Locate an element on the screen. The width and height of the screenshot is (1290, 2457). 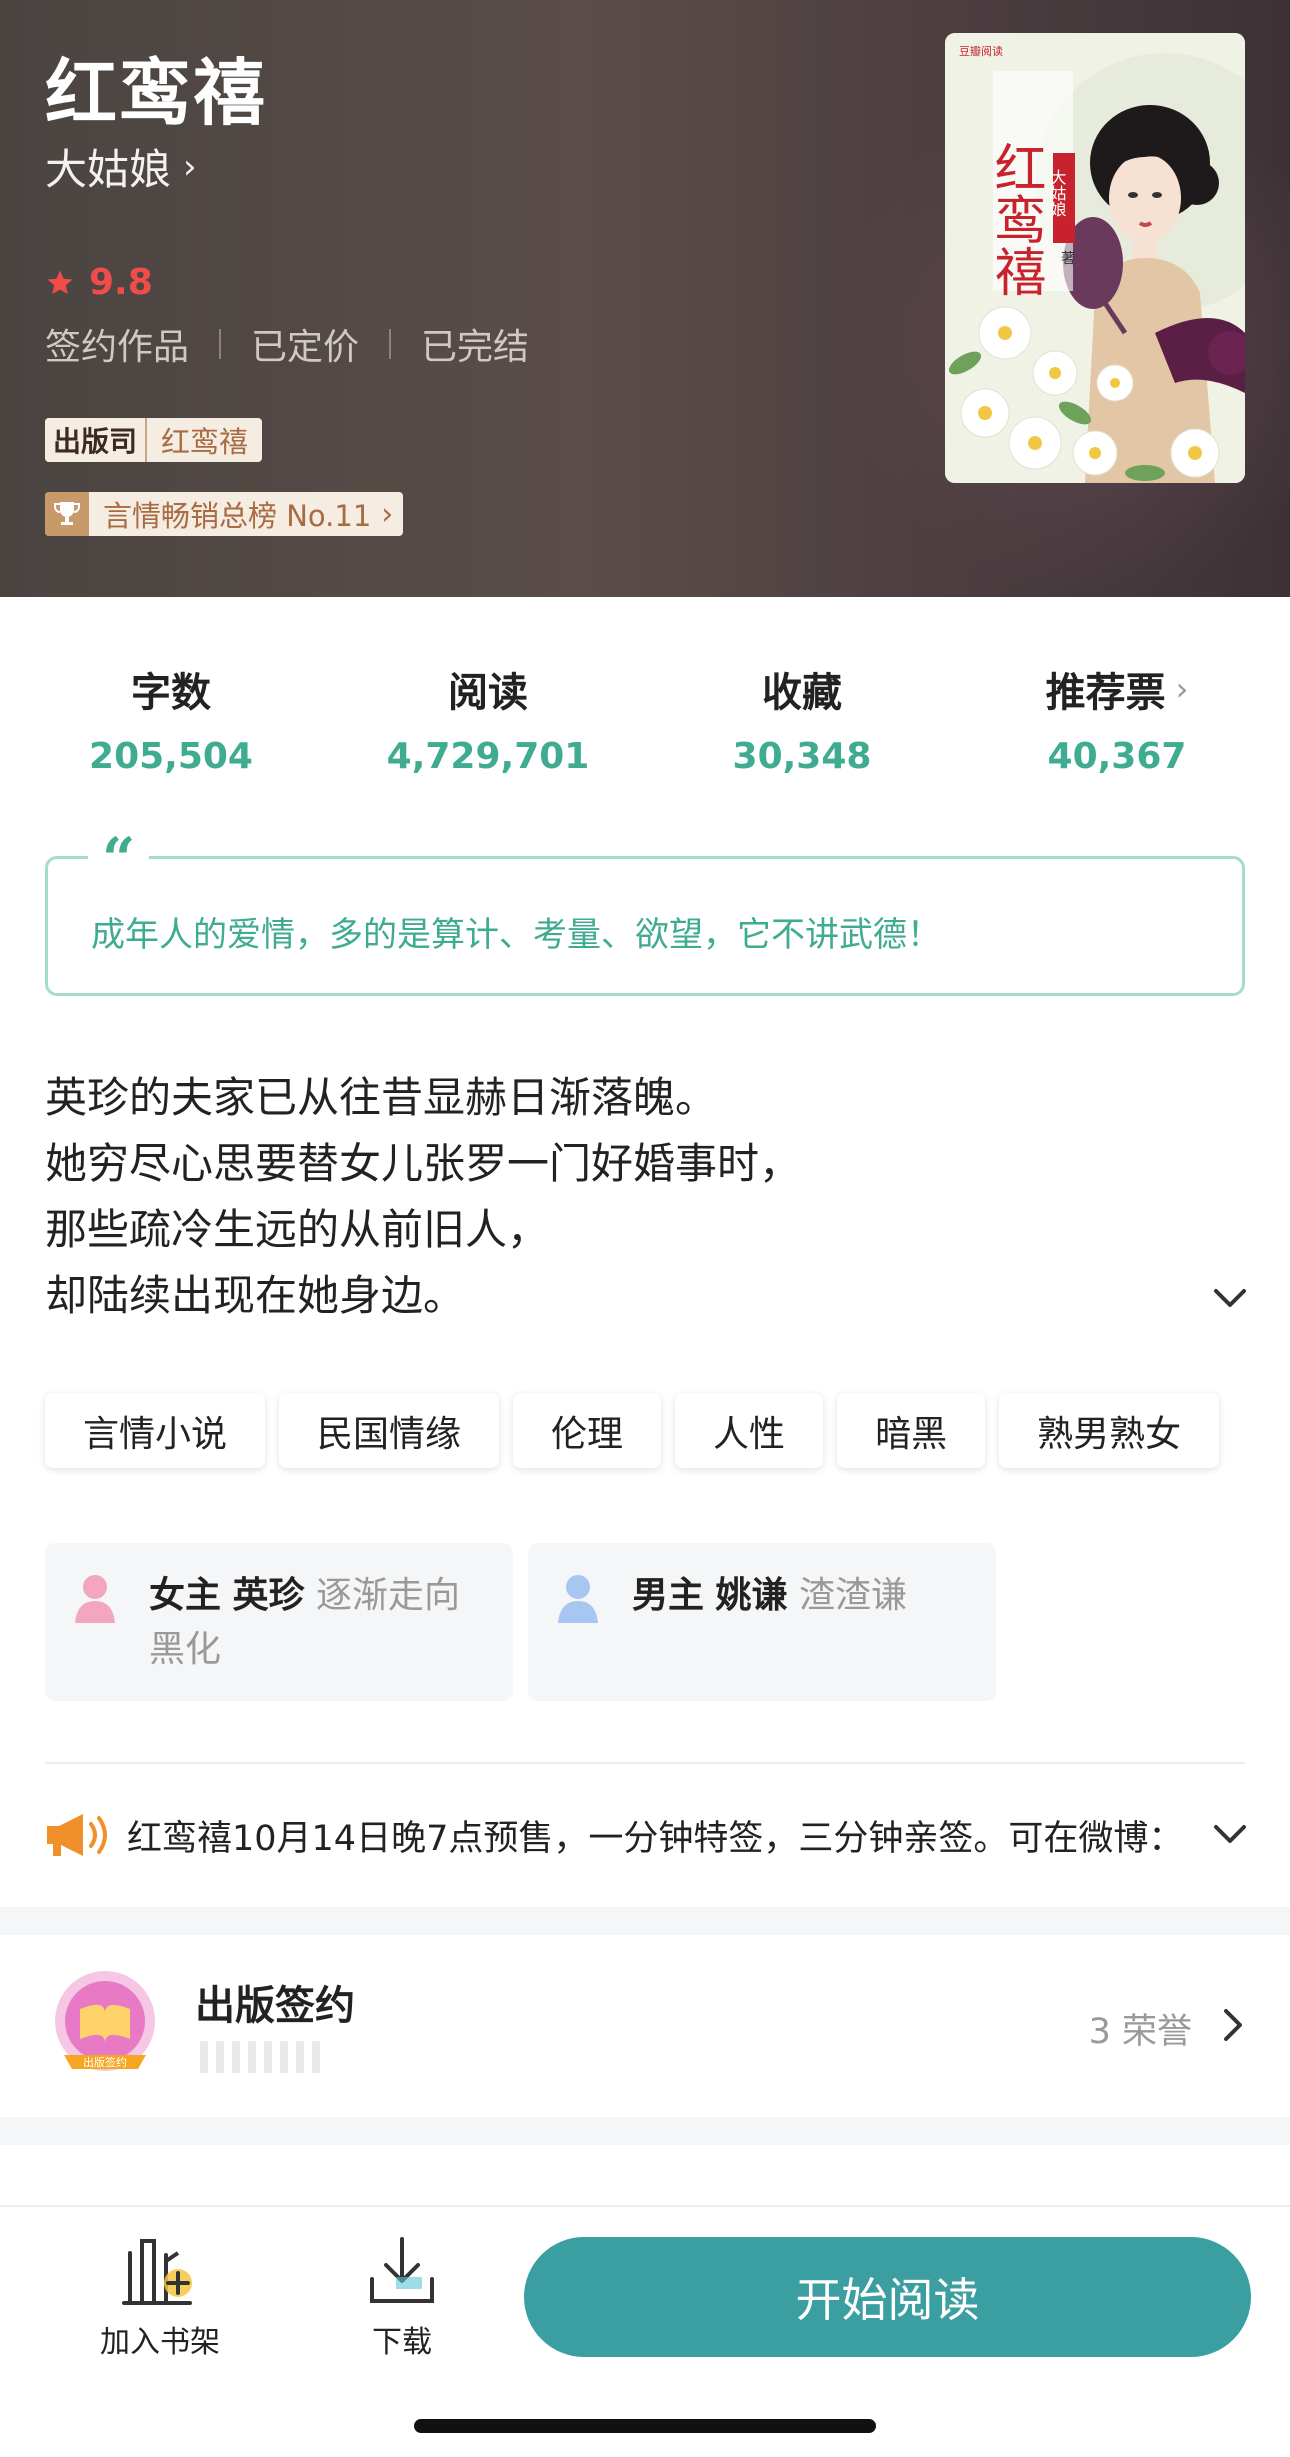
honor-count: 3 荣誉 is located at coordinates (1140, 2032).